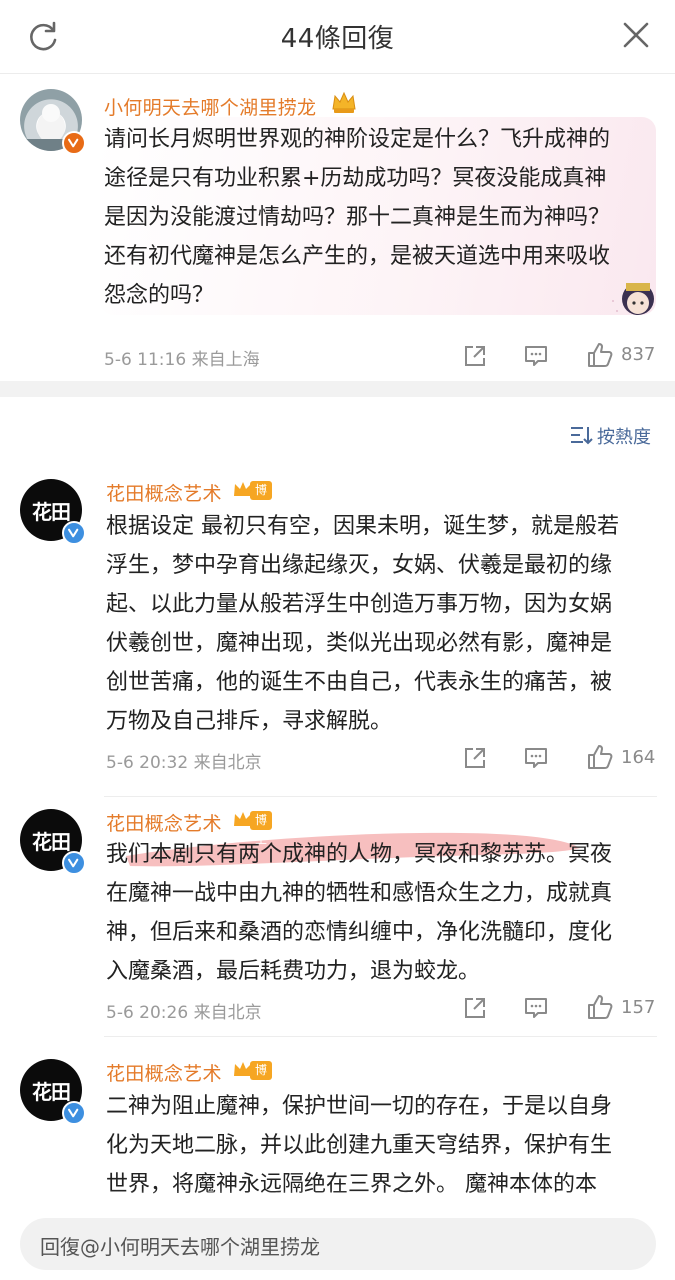 The image size is (675, 1280). What do you see at coordinates (582, 436) in the screenshot?
I see `sort-icon` at bounding box center [582, 436].